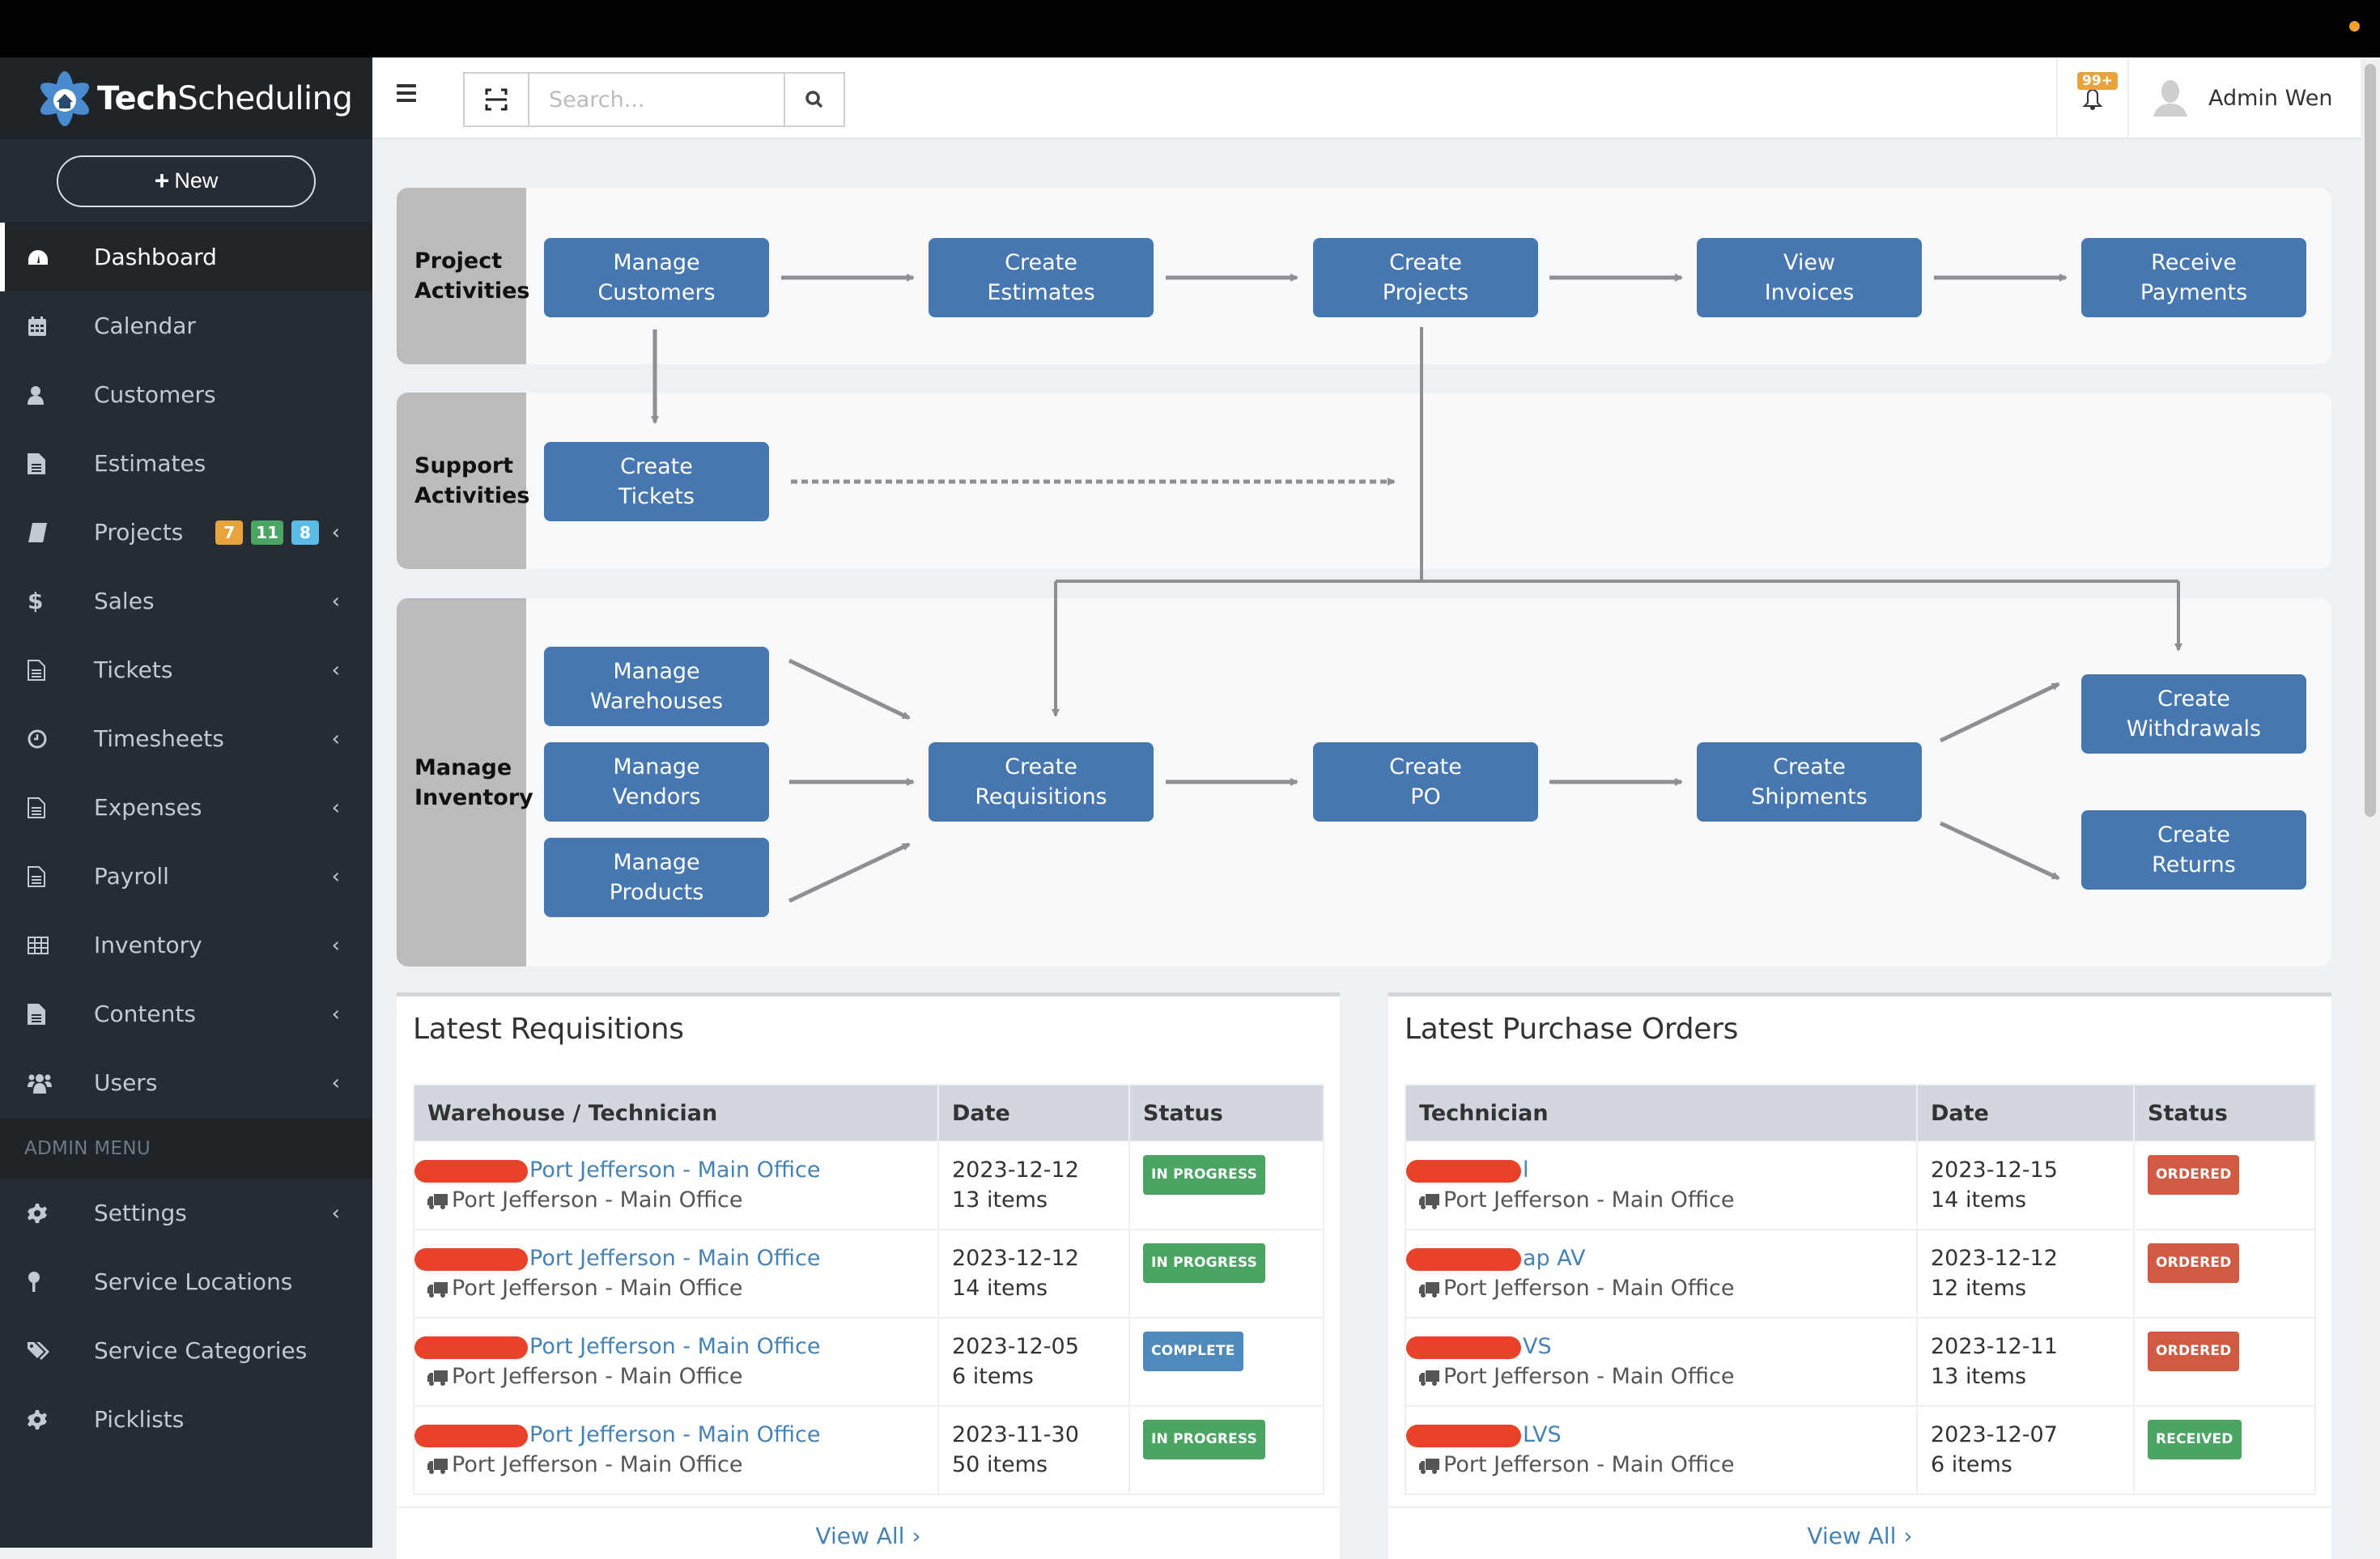  What do you see at coordinates (186, 1083) in the screenshot?
I see `sidebar-item-users: Users ‹` at bounding box center [186, 1083].